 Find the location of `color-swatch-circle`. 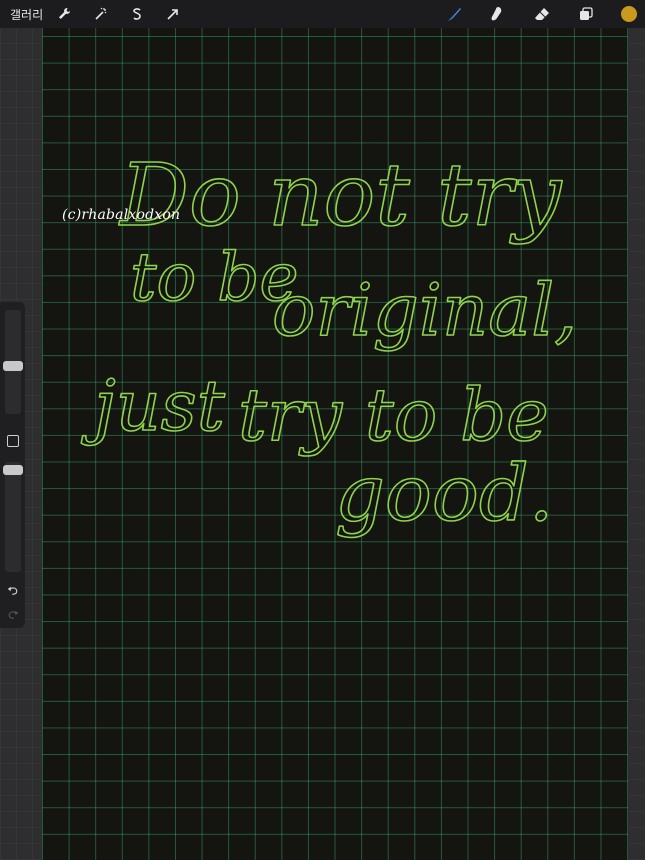

color-swatch-circle is located at coordinates (629, 14).